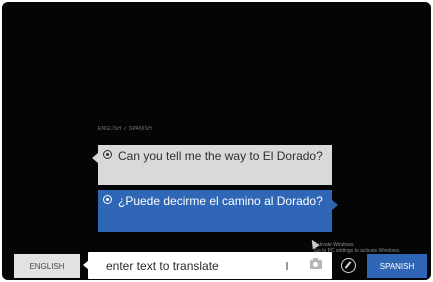  What do you see at coordinates (316, 263) in the screenshot?
I see `camera-icon` at bounding box center [316, 263].